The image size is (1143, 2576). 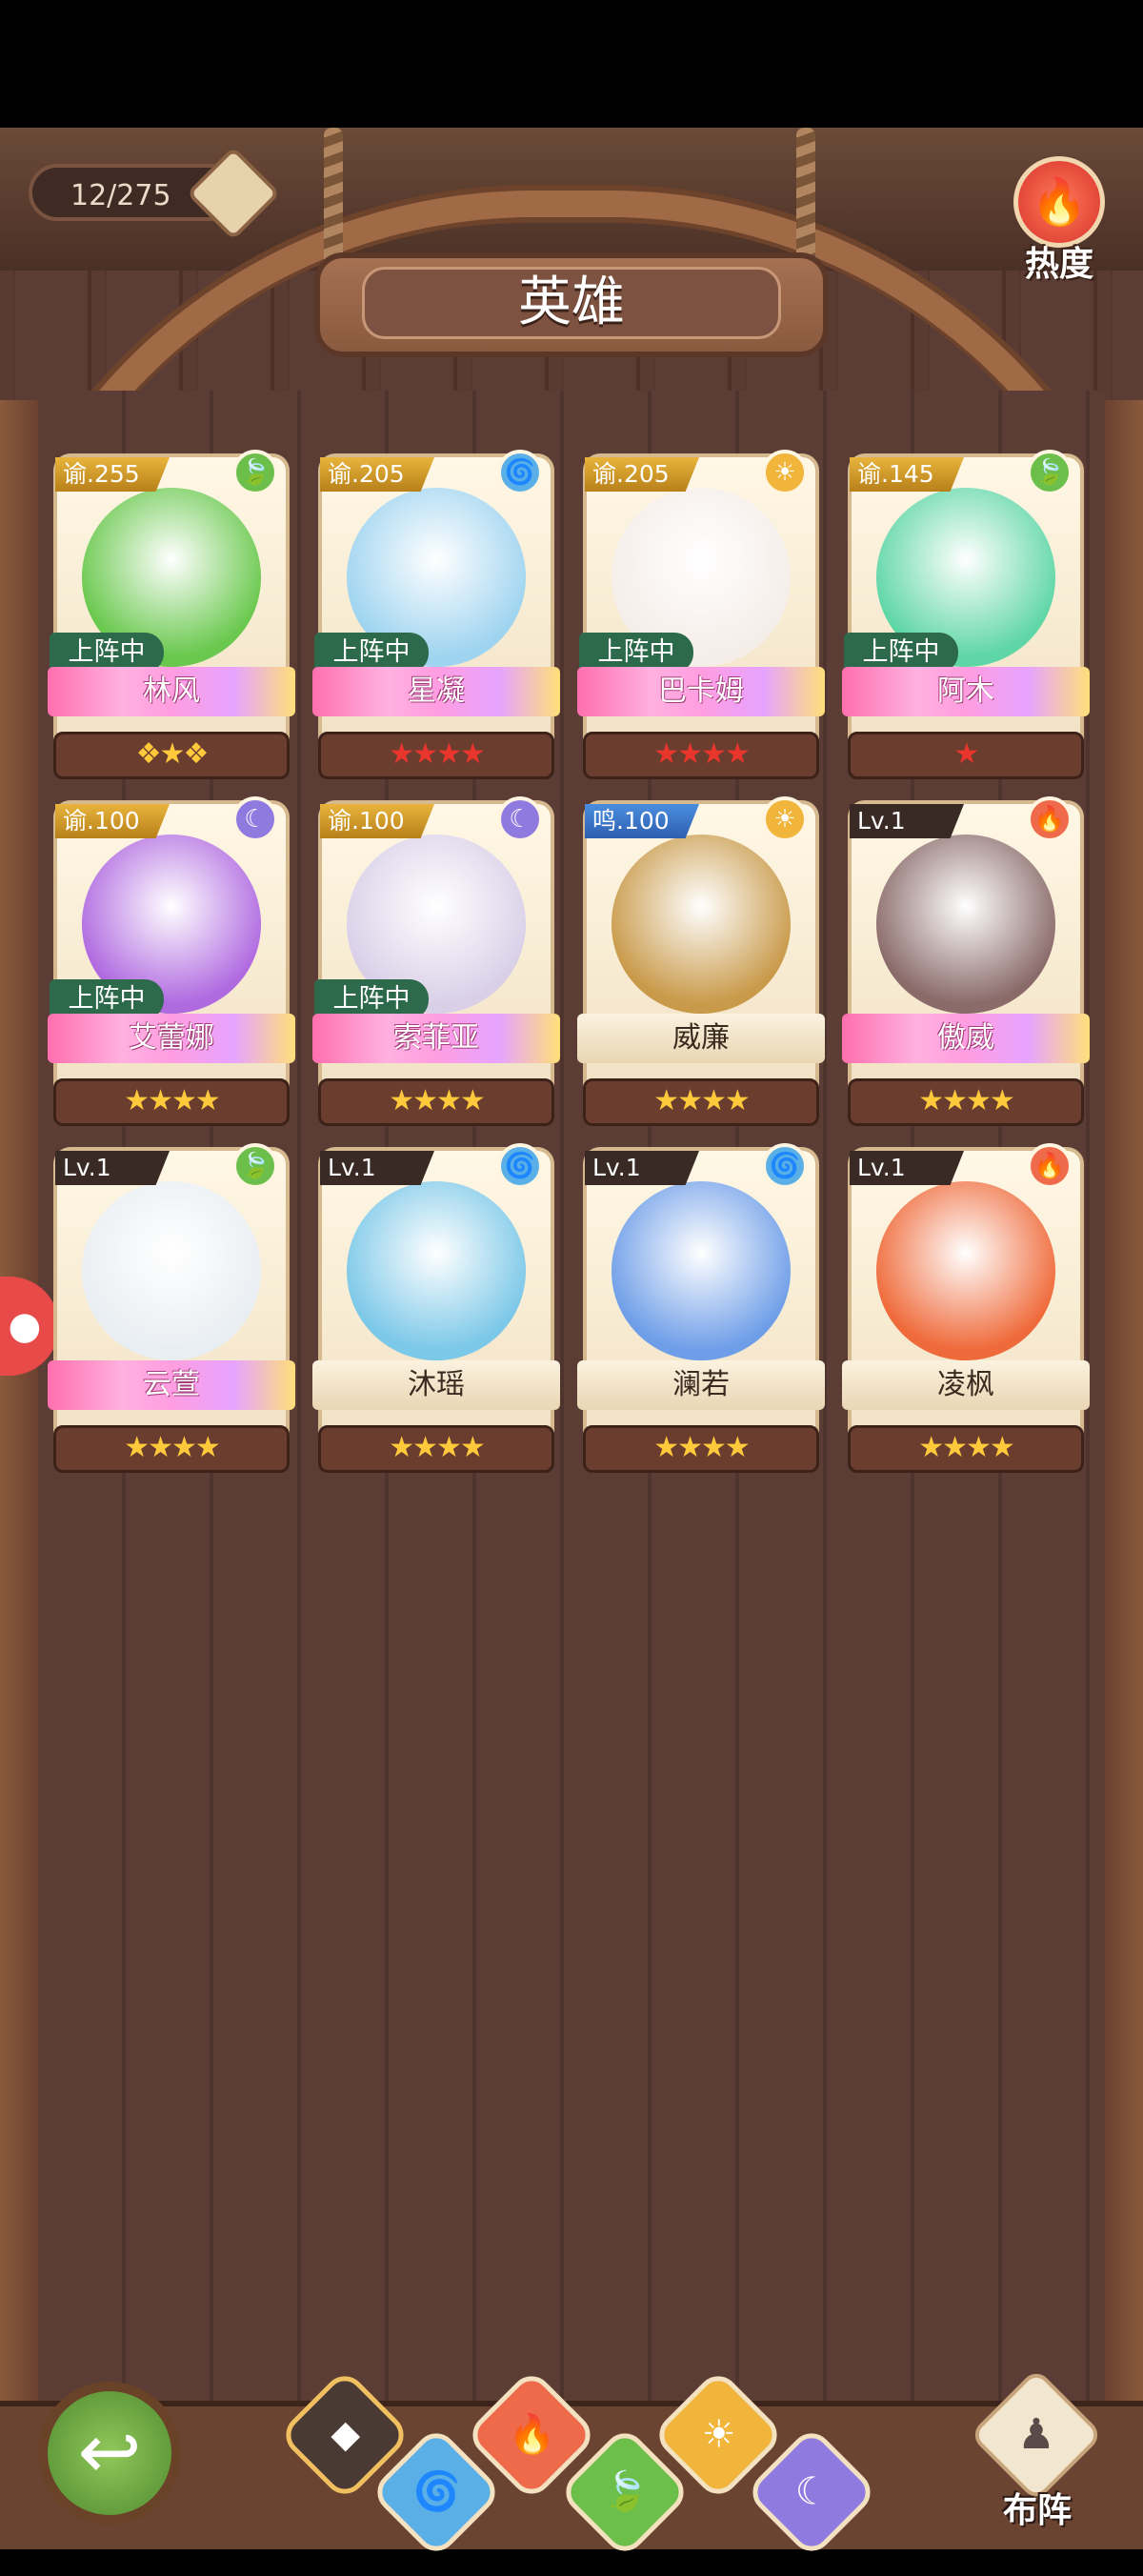 What do you see at coordinates (171, 618) in the screenshot?
I see `hero-card: 谕.255 🍃 上阵中 林风 ❖★❖` at bounding box center [171, 618].